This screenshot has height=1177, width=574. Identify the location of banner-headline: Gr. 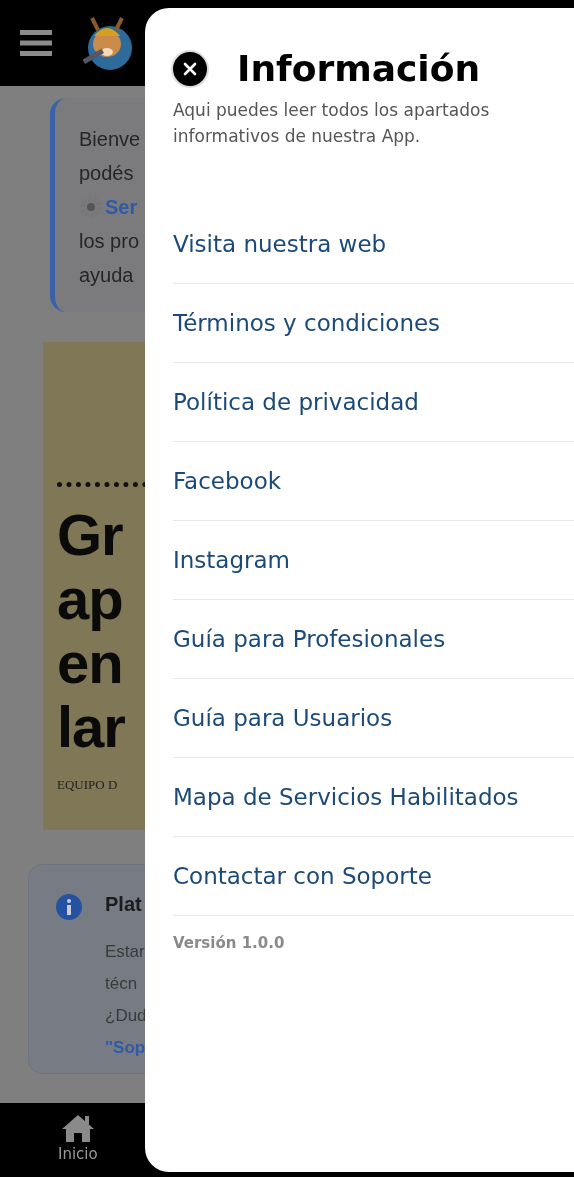
(90, 535).